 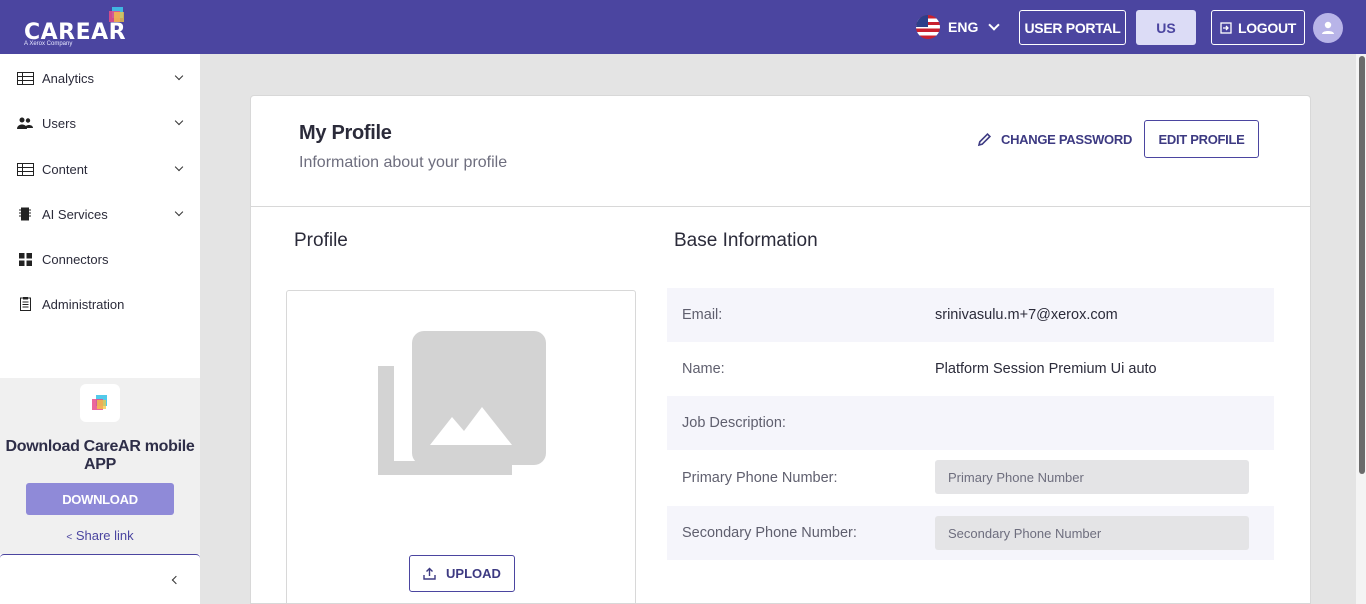 I want to click on image-placeholder-icon, so click(x=462, y=403).